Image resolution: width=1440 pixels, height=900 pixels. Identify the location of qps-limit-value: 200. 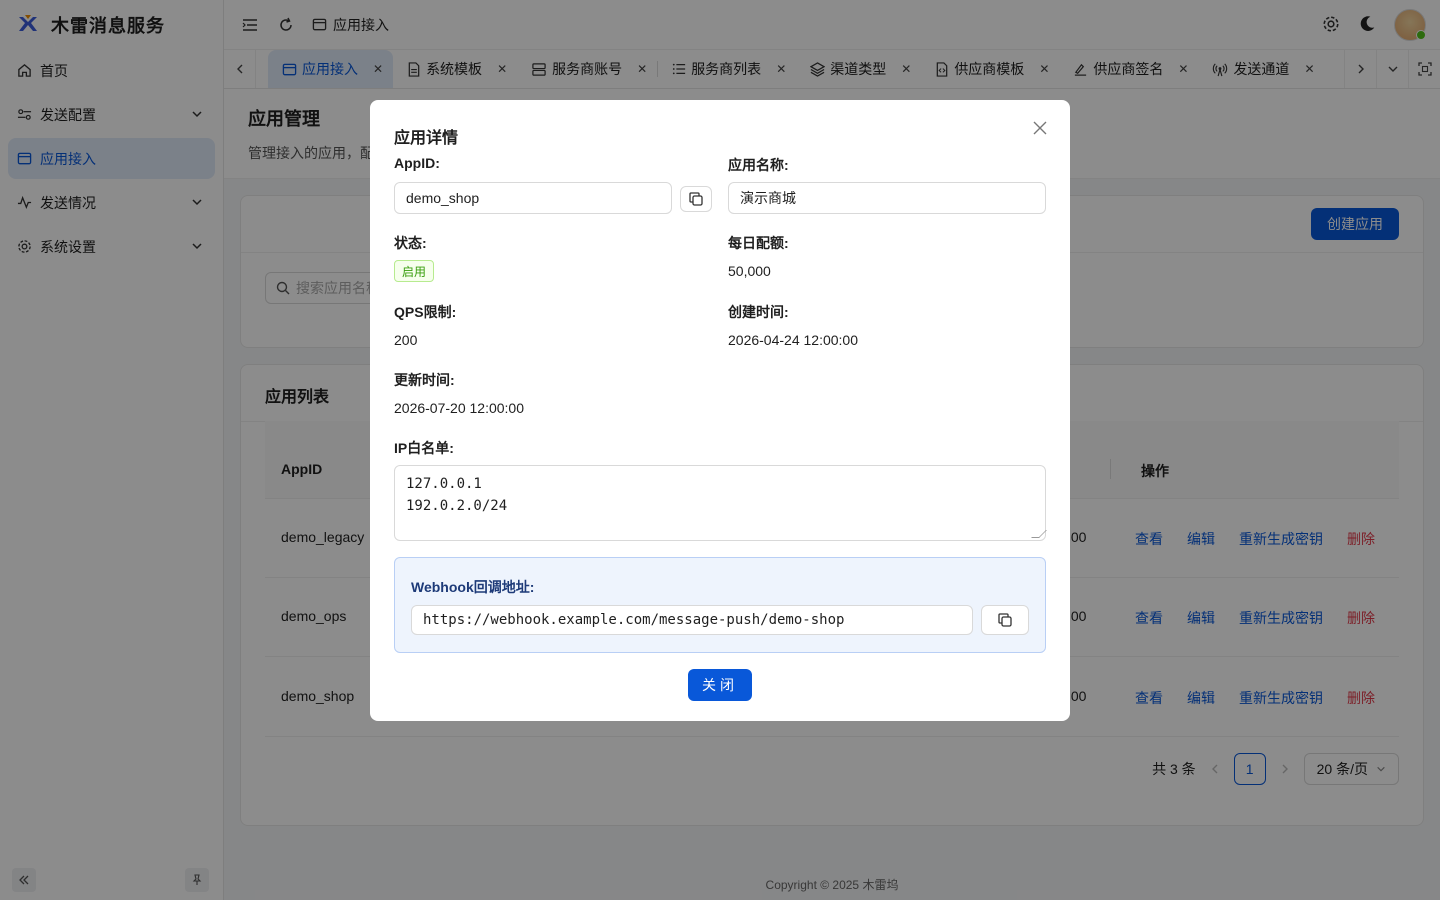
(406, 340).